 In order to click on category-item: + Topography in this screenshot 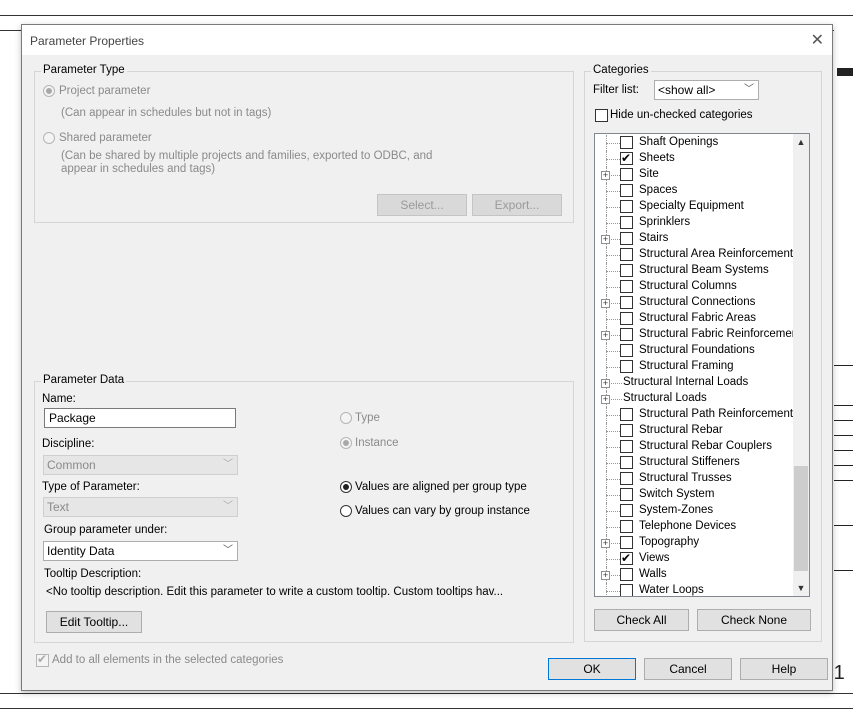, I will do `click(695, 543)`.